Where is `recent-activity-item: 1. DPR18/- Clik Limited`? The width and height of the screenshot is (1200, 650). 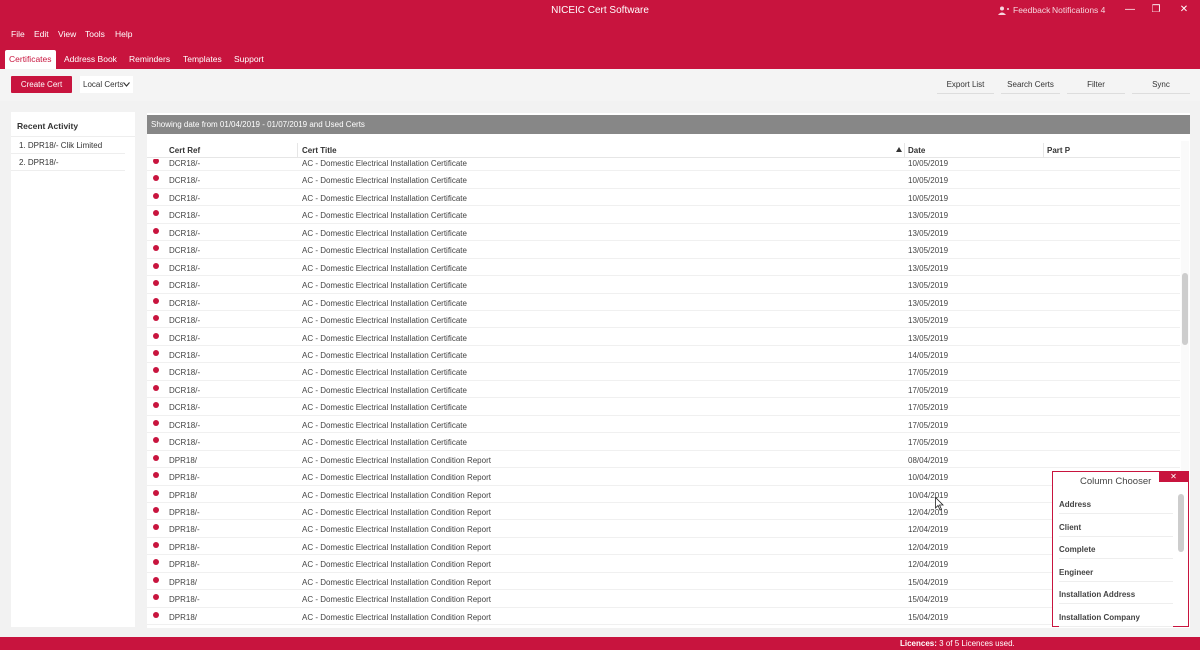 recent-activity-item: 1. DPR18/- Clik Limited is located at coordinates (68, 145).